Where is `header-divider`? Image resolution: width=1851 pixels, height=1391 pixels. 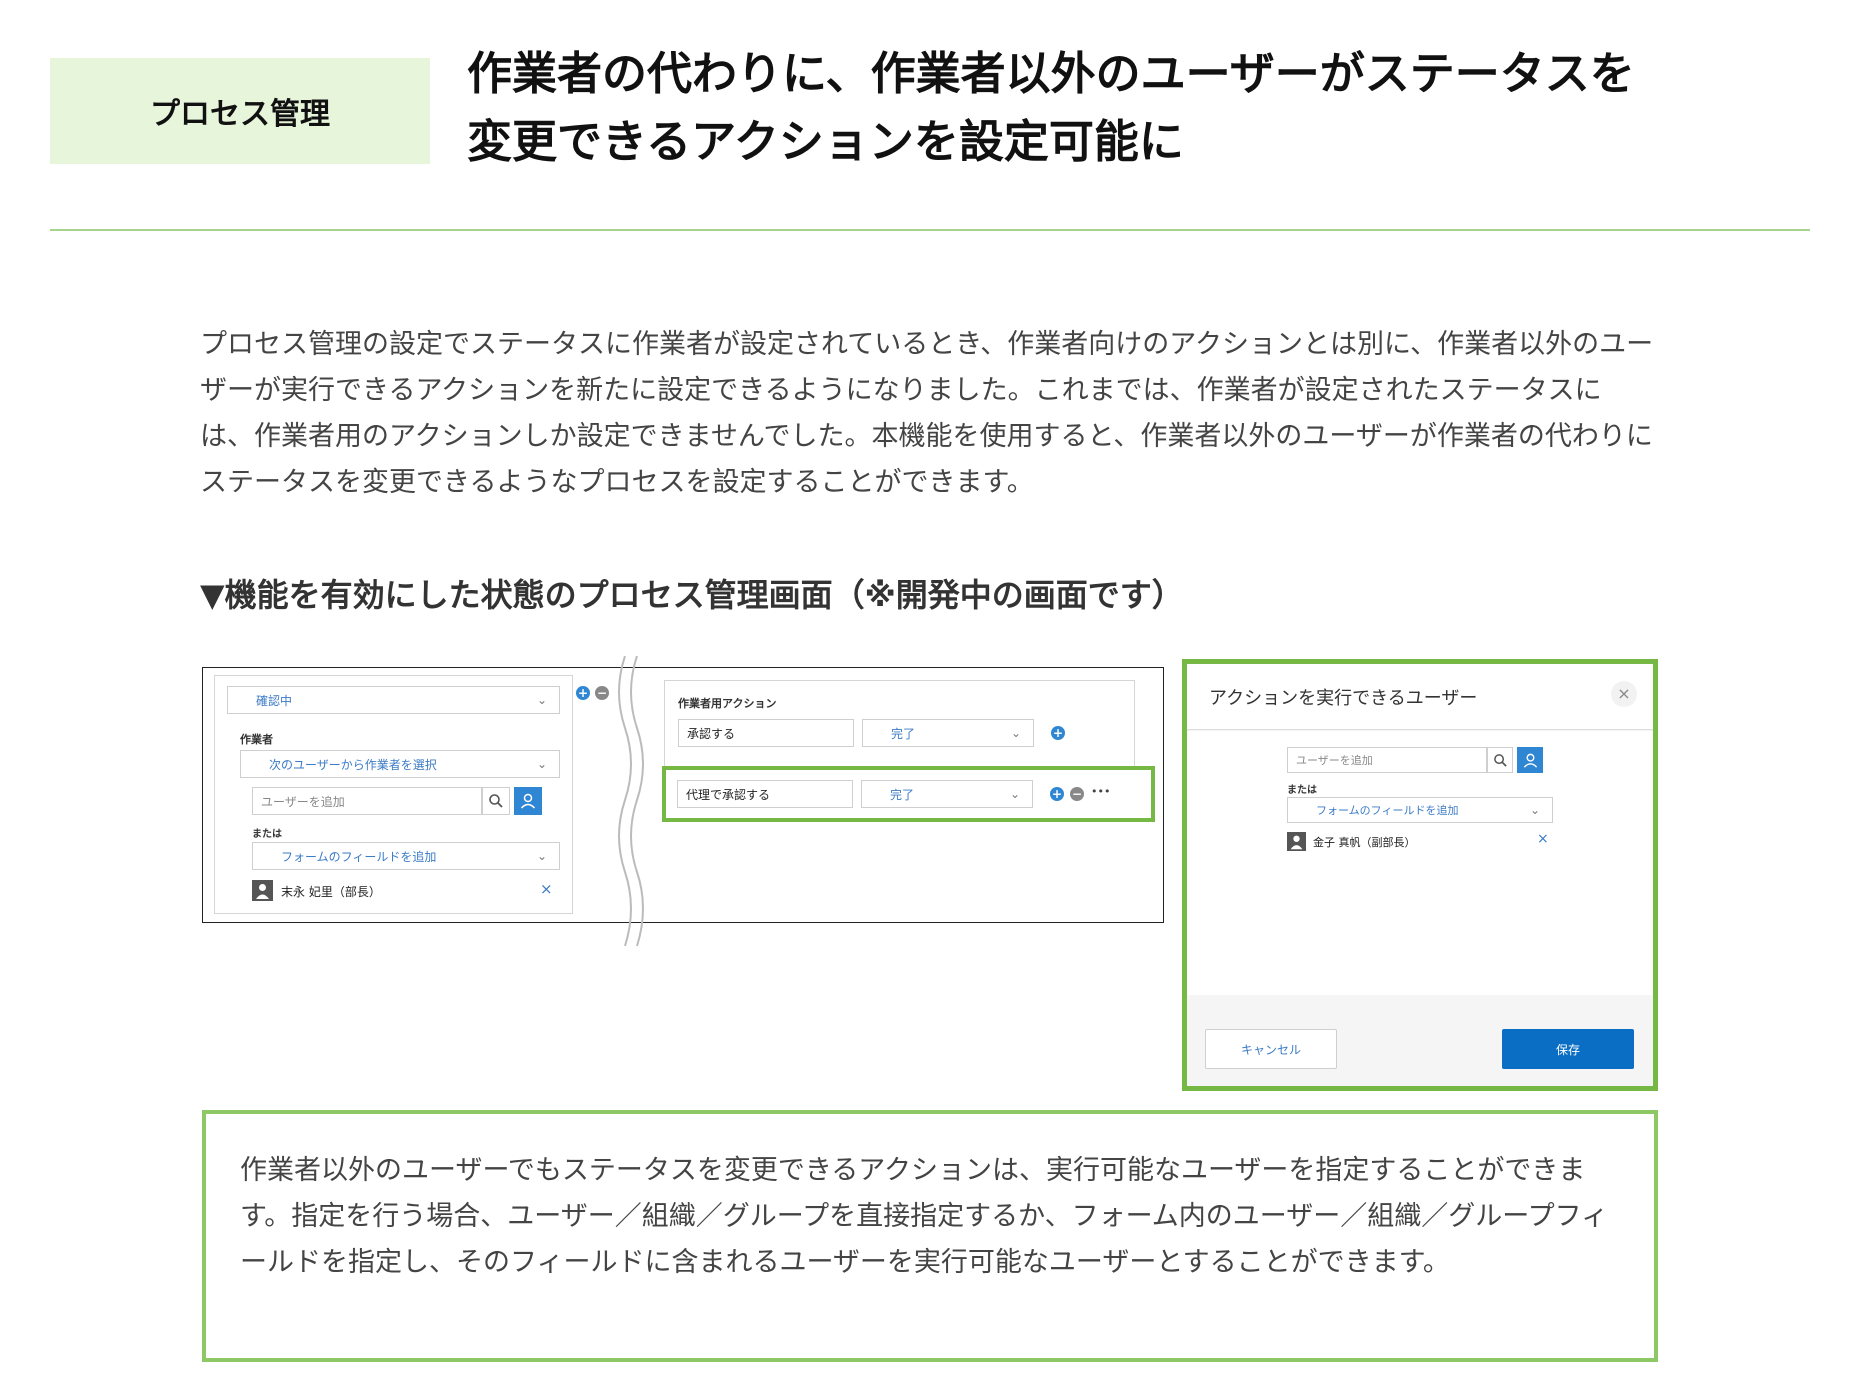 header-divider is located at coordinates (930, 230).